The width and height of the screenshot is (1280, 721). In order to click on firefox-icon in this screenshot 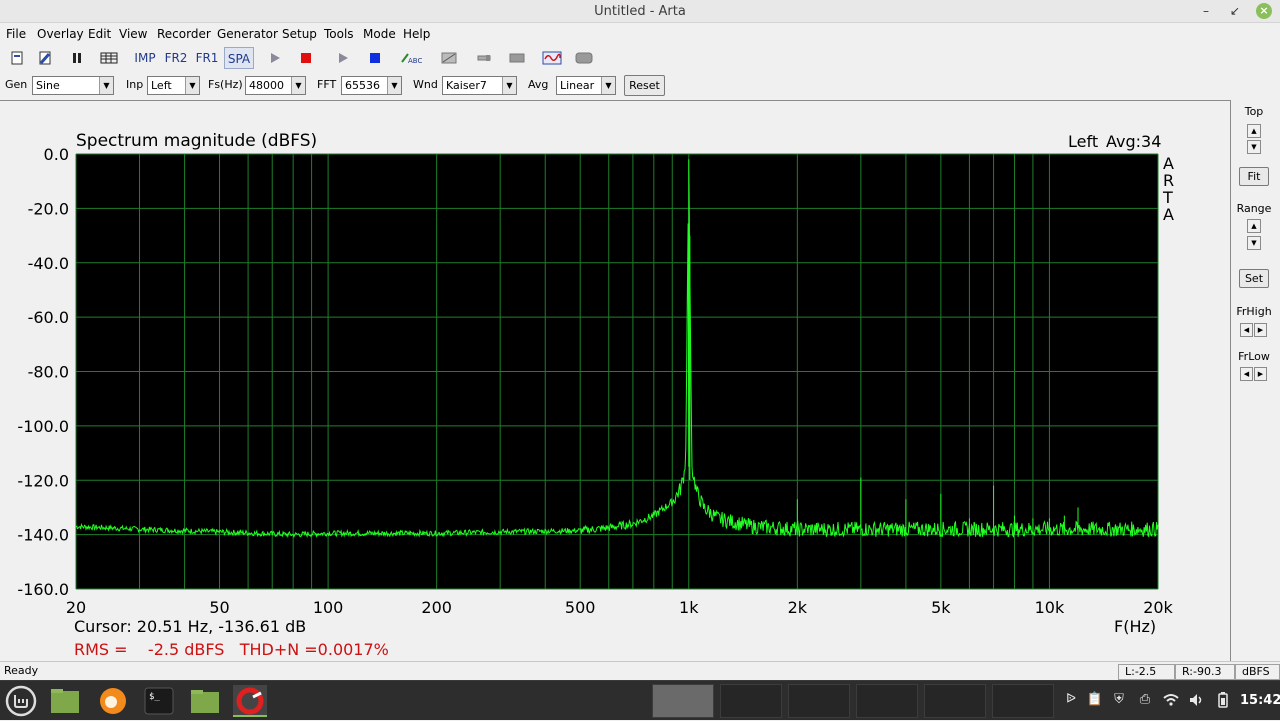, I will do `click(113, 701)`.